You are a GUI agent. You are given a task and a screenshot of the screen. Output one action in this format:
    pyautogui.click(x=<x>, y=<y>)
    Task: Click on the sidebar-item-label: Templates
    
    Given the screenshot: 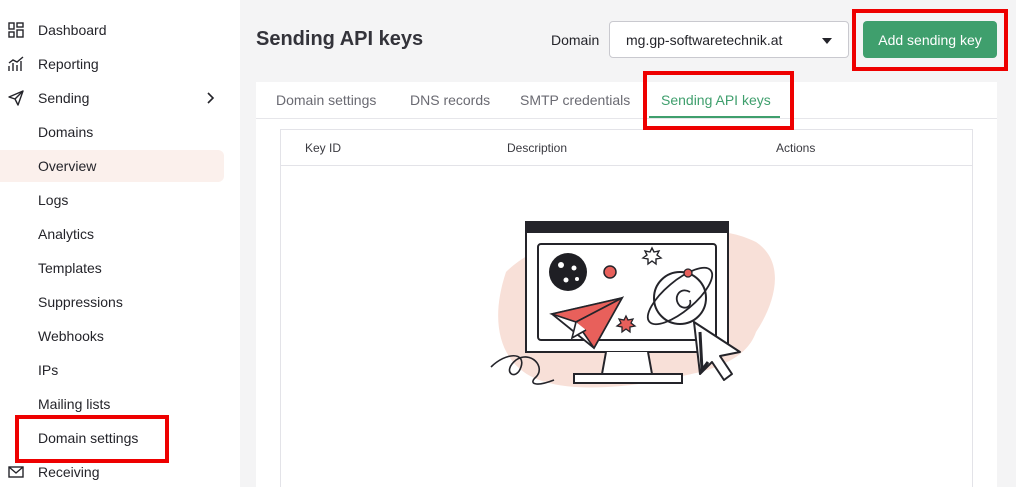 What is the action you would take?
    pyautogui.click(x=70, y=268)
    